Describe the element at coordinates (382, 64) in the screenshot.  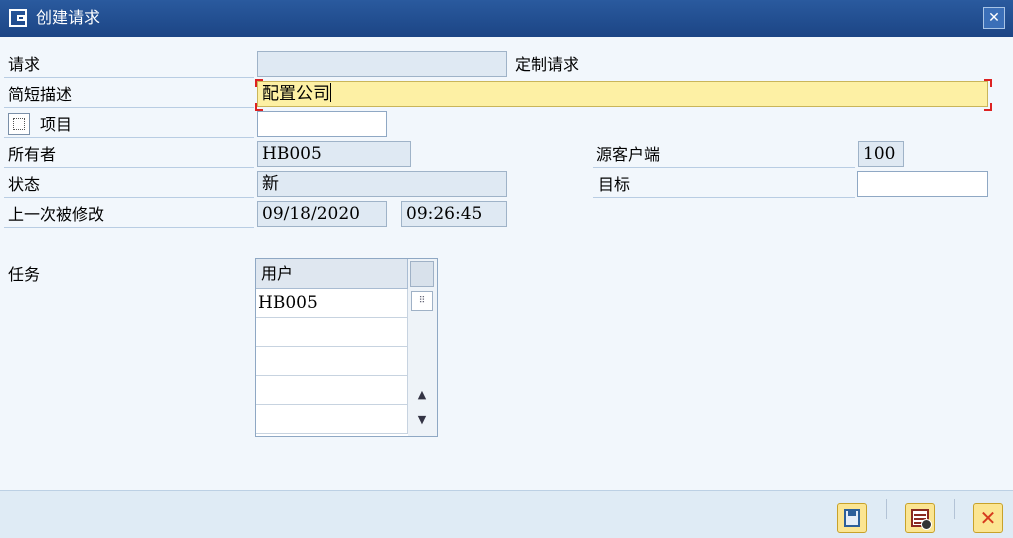
I see `request-field` at that location.